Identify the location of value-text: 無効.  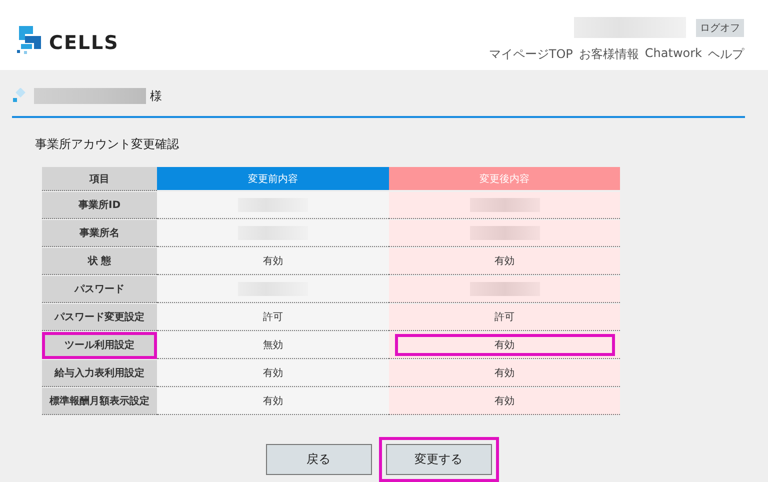
(273, 345).